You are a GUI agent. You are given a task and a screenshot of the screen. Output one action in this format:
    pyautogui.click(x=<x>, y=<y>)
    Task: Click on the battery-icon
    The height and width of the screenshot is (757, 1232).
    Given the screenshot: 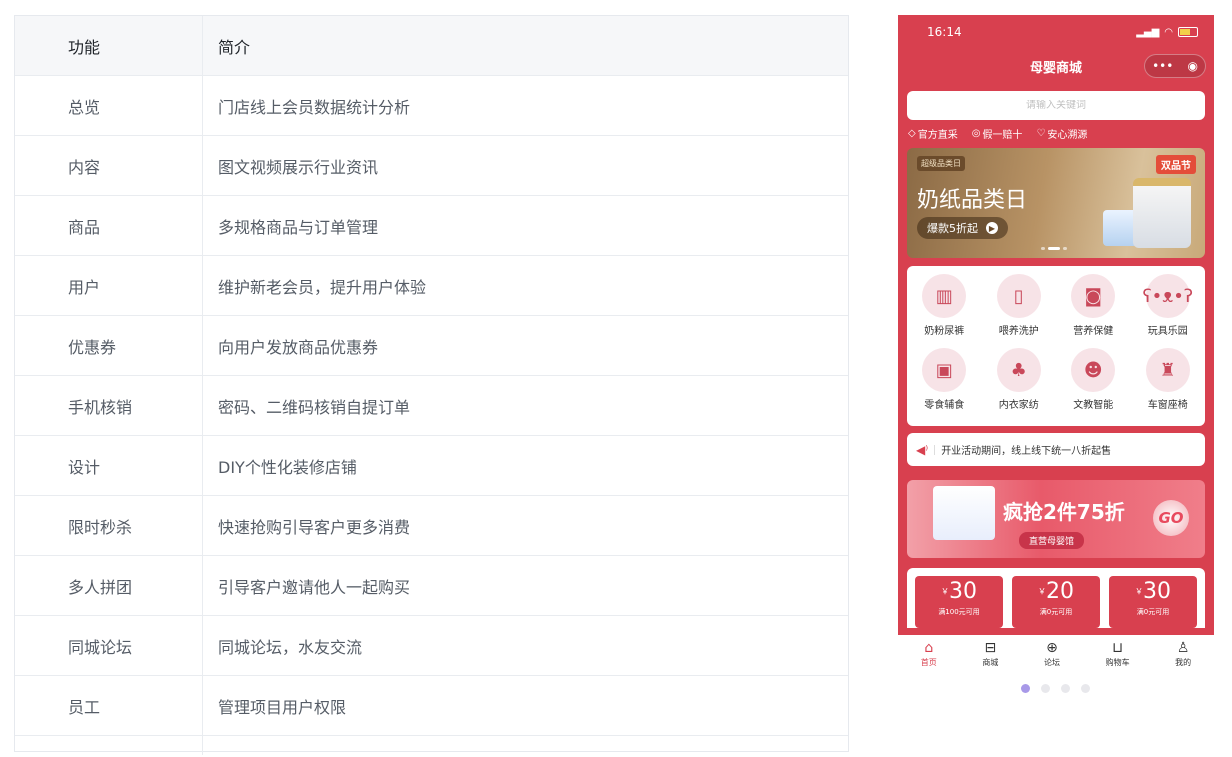 What is the action you would take?
    pyautogui.click(x=1188, y=32)
    